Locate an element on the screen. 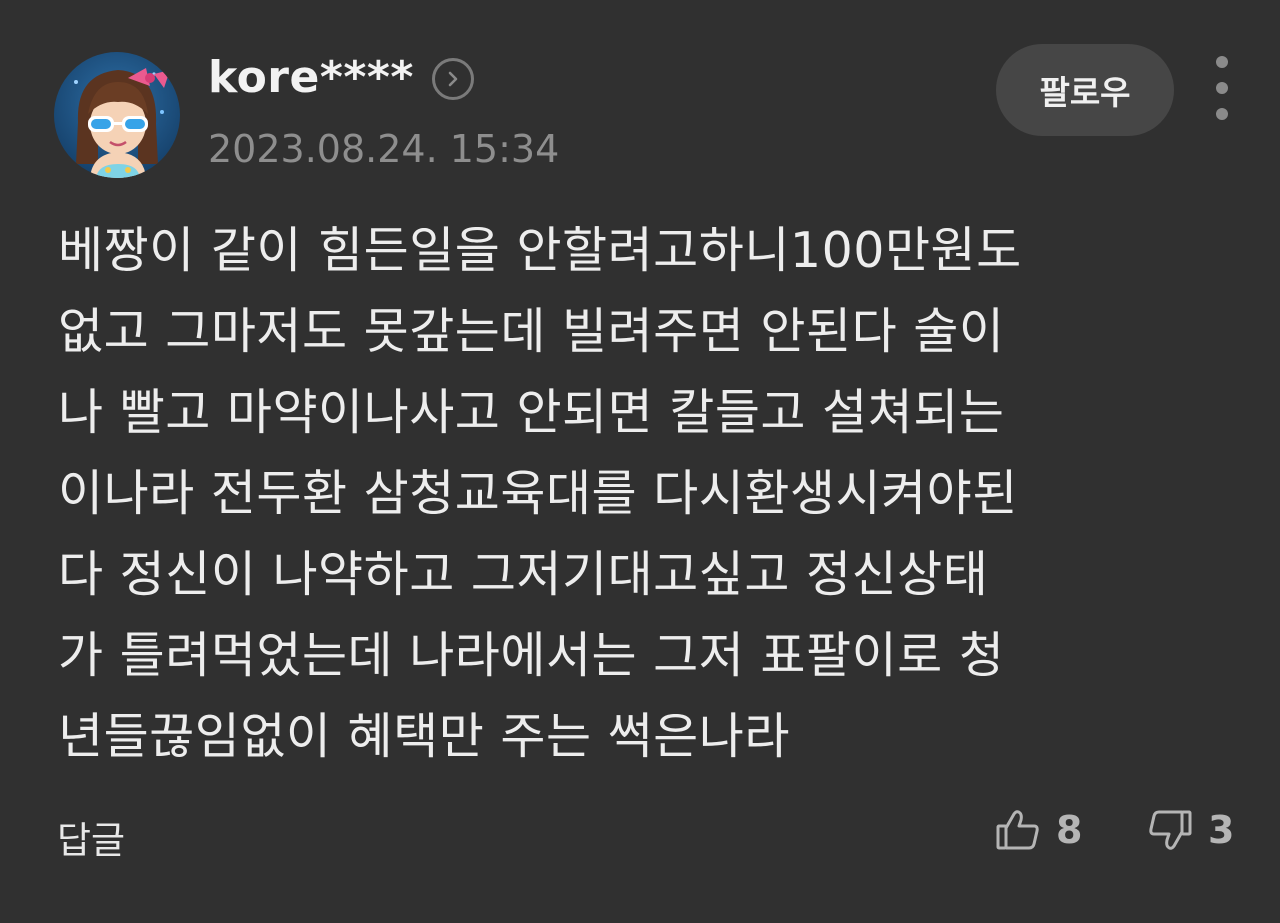  like-count: 8 is located at coordinates (1069, 830).